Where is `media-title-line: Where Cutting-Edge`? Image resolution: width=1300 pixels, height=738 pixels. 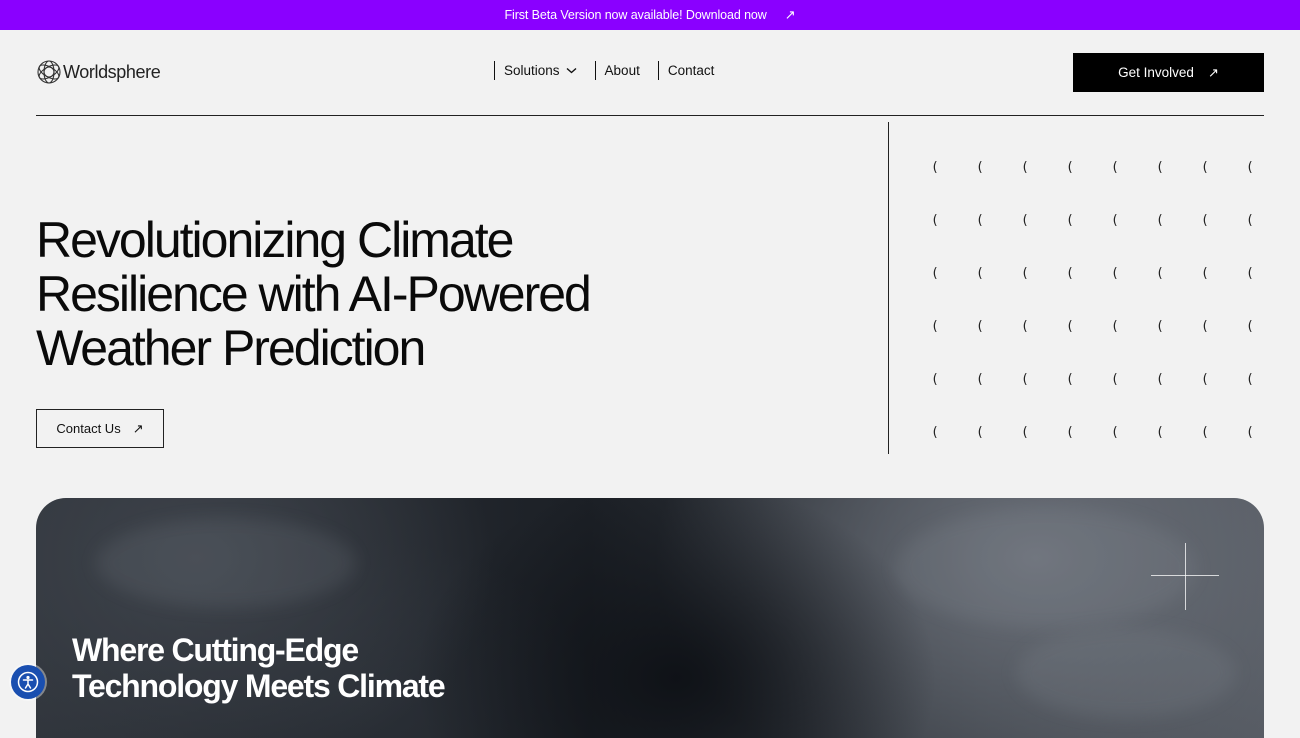
media-title-line: Where Cutting-Edge is located at coordinates (215, 650).